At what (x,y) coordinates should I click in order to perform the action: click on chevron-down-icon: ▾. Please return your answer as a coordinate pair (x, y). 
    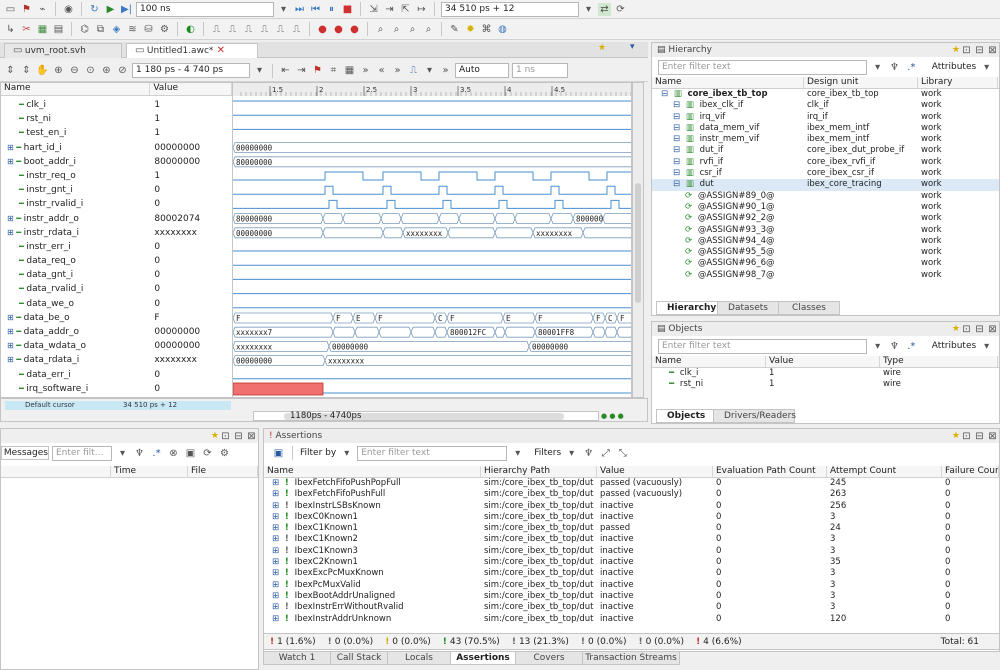
    Looking at the image, I should click on (283, 9).